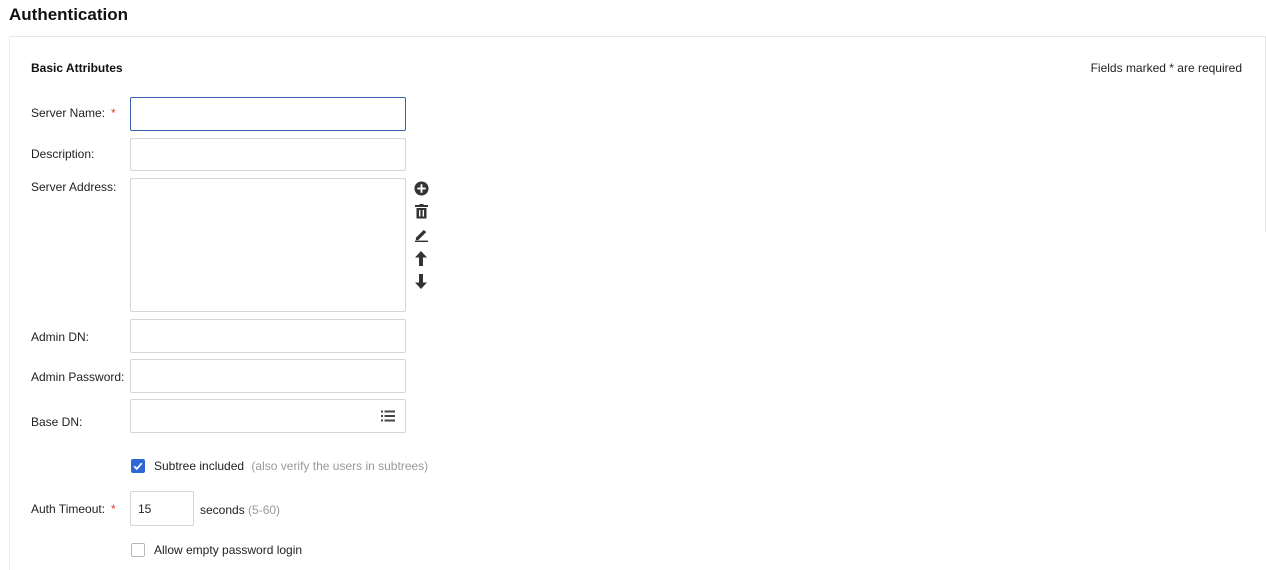  Describe the element at coordinates (78, 377) in the screenshot. I see `admin-password-label: Admin Password:` at that location.